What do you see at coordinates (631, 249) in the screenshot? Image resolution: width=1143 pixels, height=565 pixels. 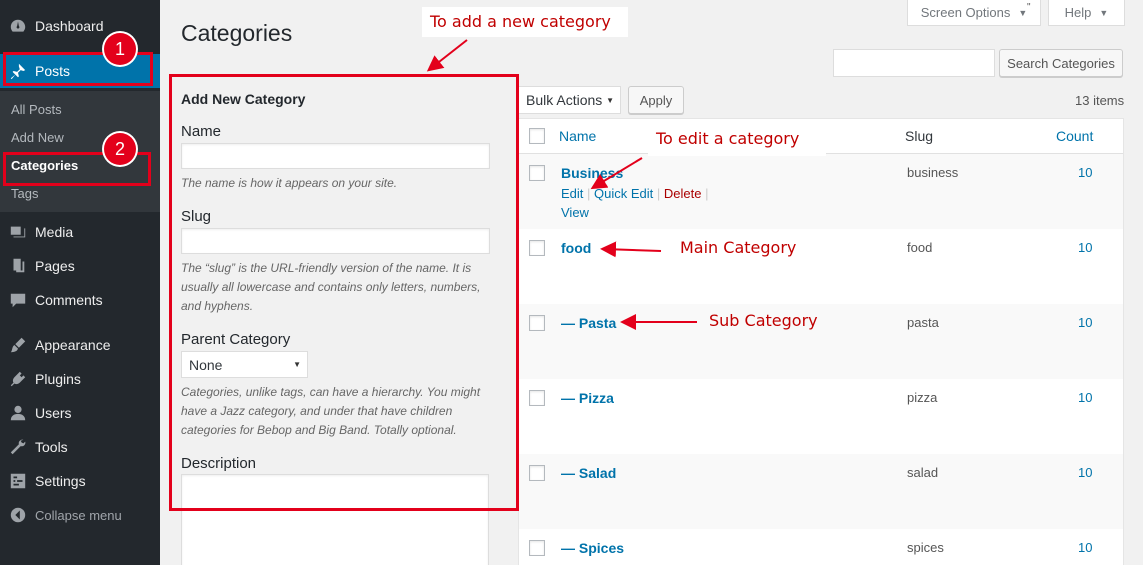 I see `arrow-to-main` at bounding box center [631, 249].